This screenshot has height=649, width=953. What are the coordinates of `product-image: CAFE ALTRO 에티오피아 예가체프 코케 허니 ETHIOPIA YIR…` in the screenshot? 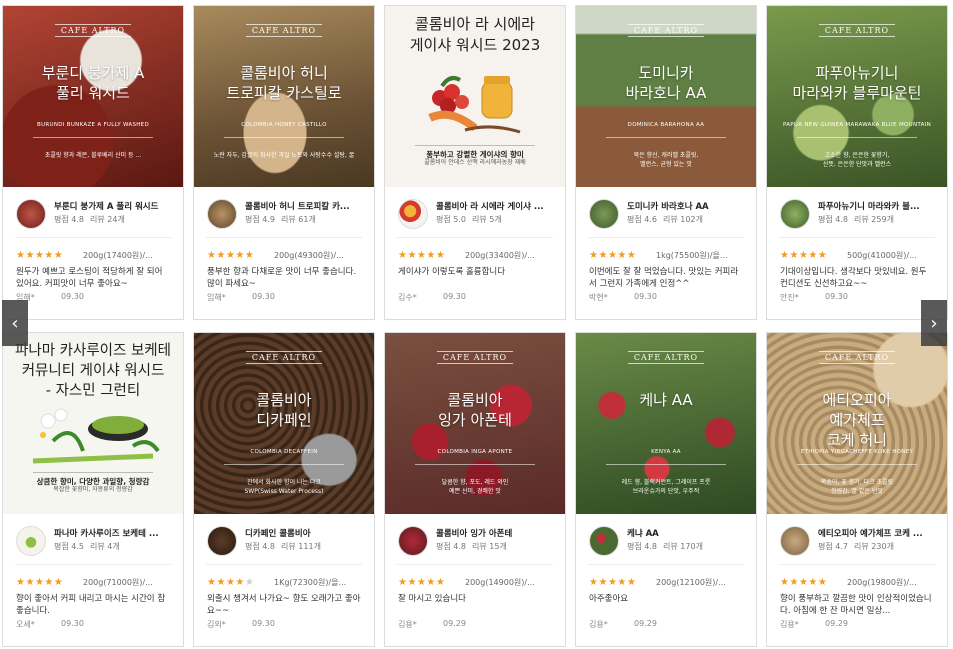 It's located at (857, 423).